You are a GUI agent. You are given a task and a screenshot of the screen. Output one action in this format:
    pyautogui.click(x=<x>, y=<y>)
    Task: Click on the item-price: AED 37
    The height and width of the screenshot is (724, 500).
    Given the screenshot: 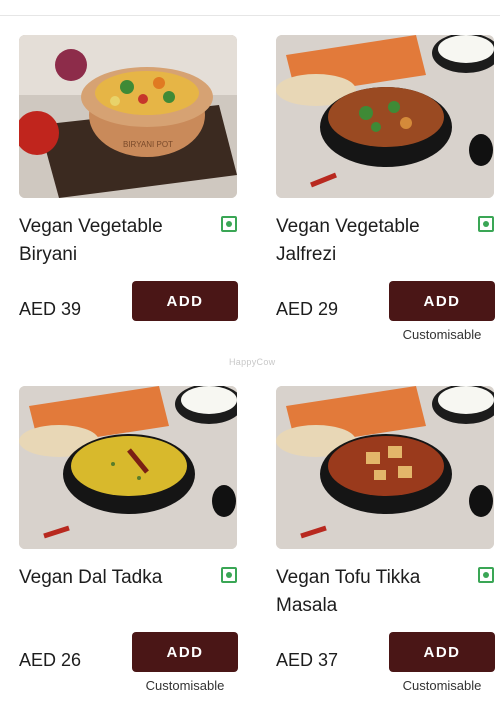 What is the action you would take?
    pyautogui.click(x=307, y=660)
    